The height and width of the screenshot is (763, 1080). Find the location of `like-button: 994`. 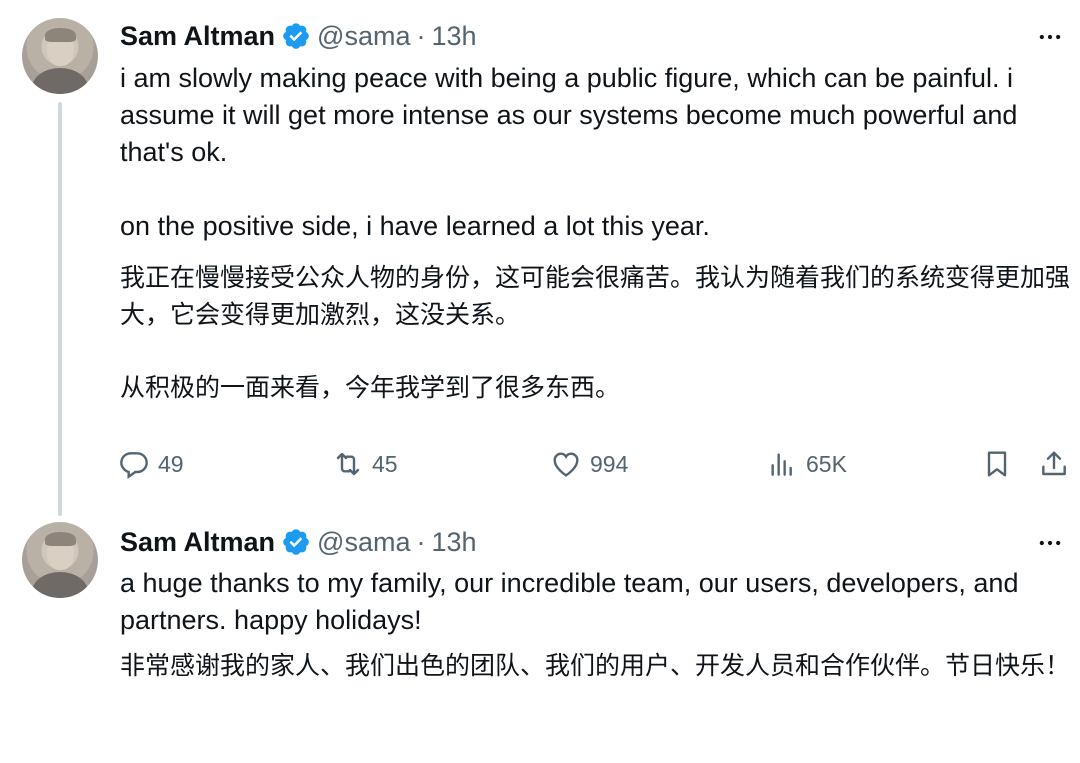

like-button: 994 is located at coordinates (589, 464).